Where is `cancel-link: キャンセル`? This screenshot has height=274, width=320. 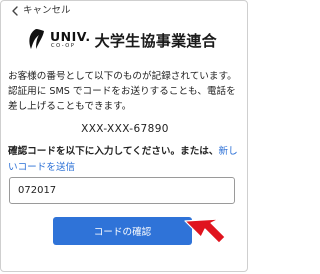
cancel-link: キャンセル is located at coordinates (40, 11).